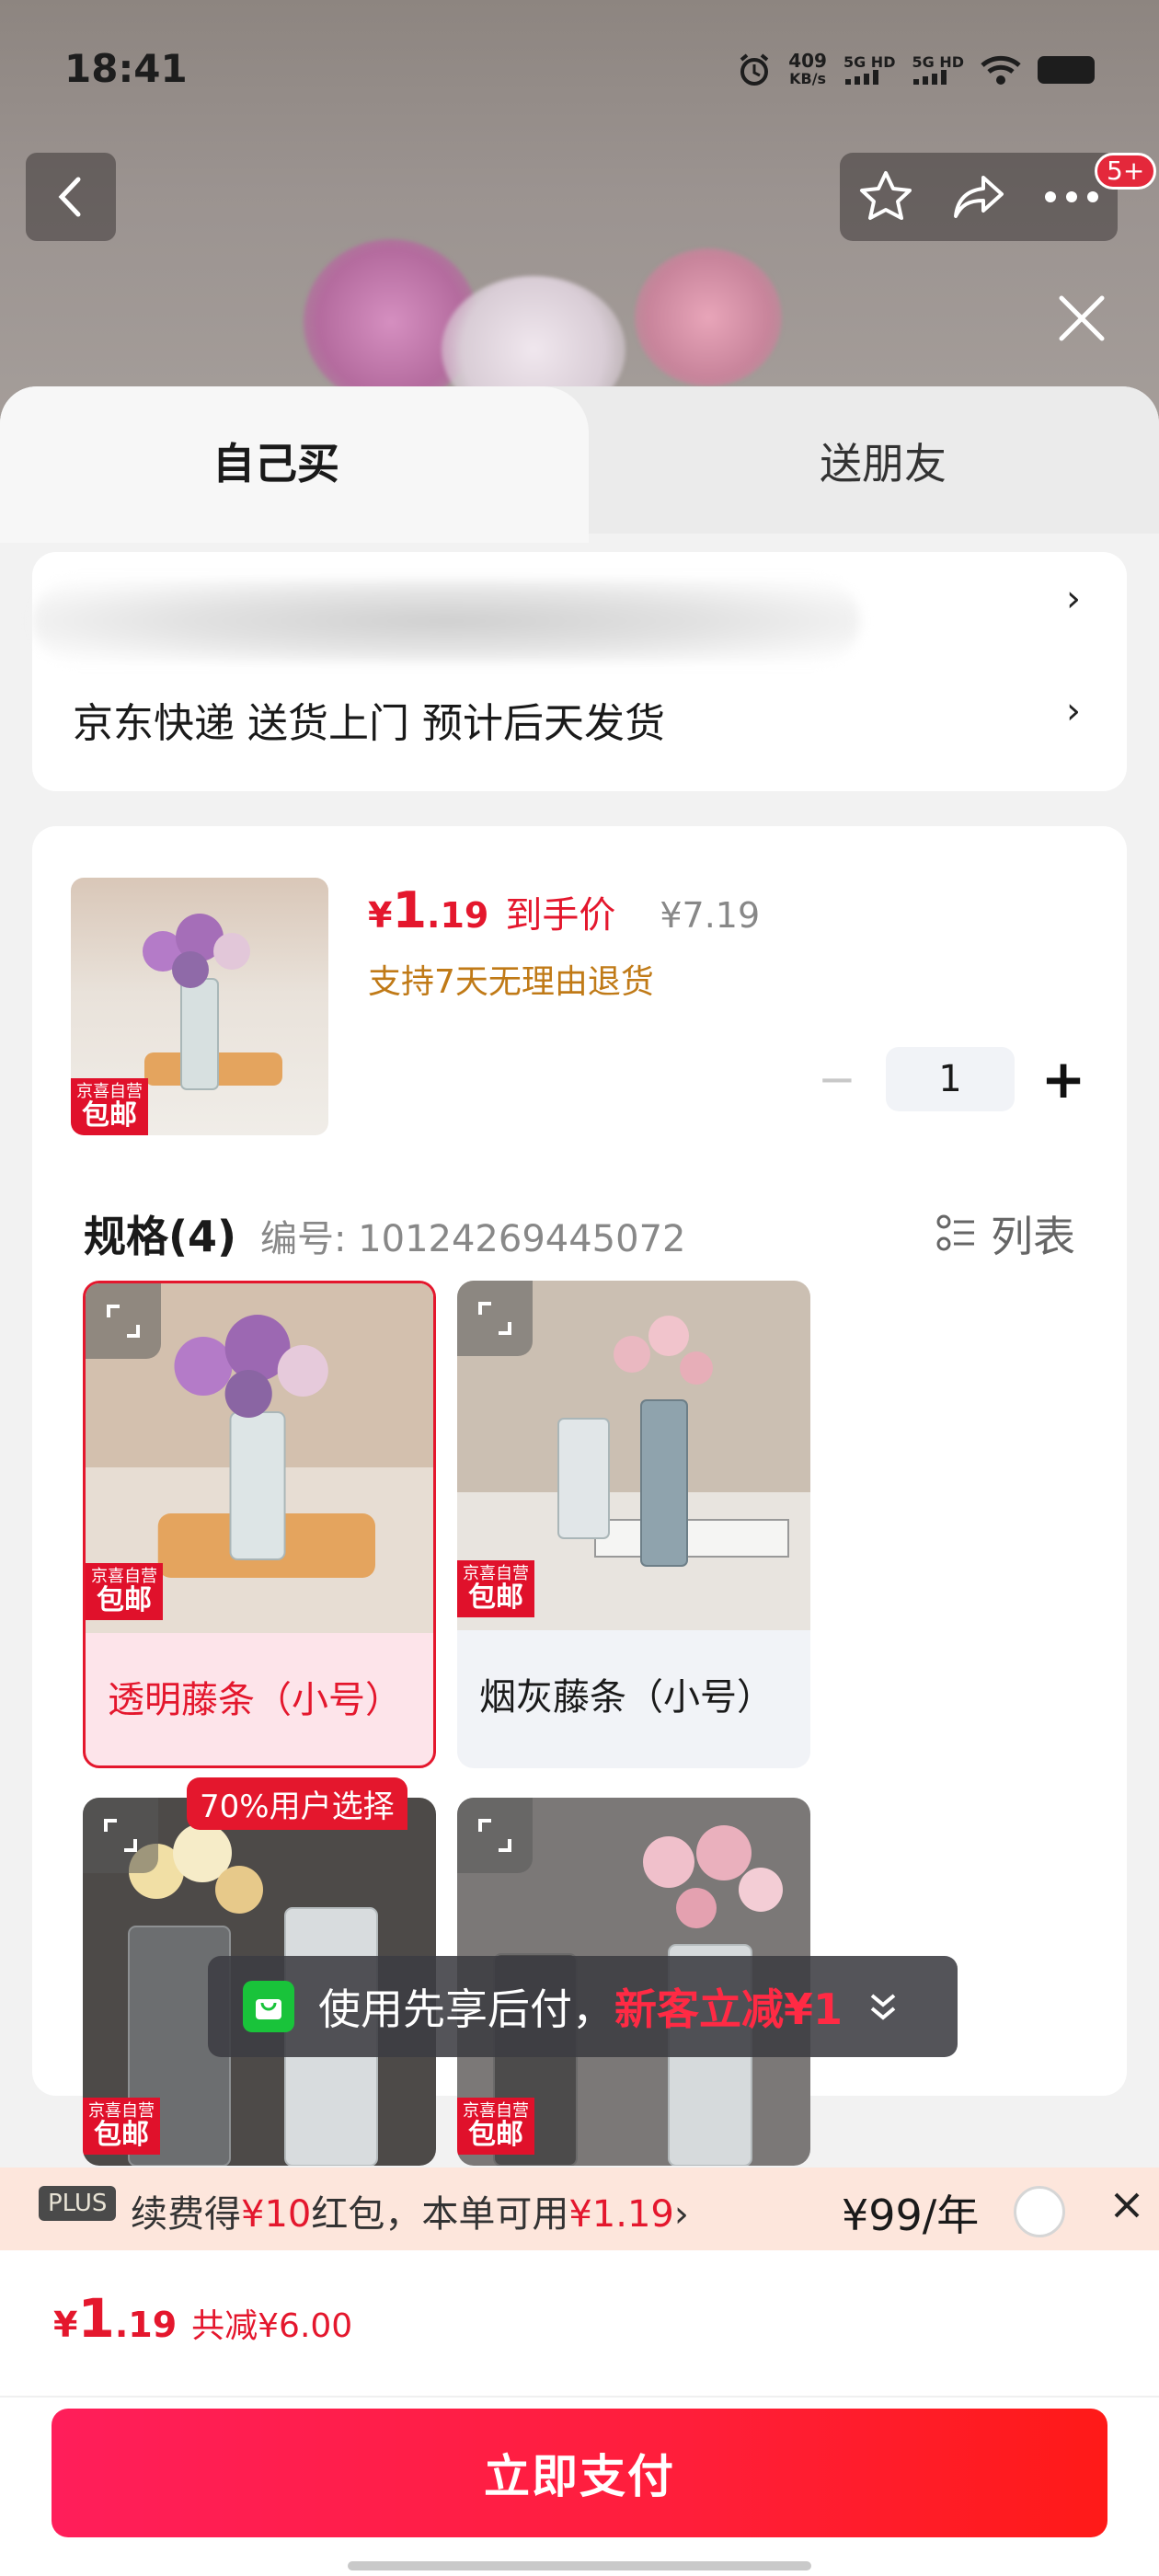  Describe the element at coordinates (446, 621) in the screenshot. I see `address-redacted` at that location.